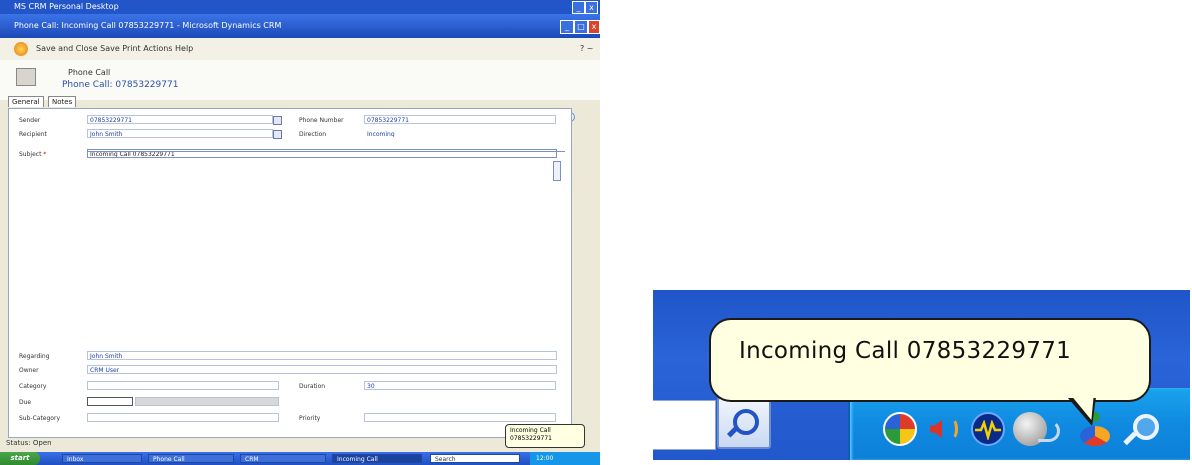 This screenshot has height=465, width=1192. Describe the element at coordinates (460, 133) in the screenshot. I see `direction-field: Incoming` at that location.